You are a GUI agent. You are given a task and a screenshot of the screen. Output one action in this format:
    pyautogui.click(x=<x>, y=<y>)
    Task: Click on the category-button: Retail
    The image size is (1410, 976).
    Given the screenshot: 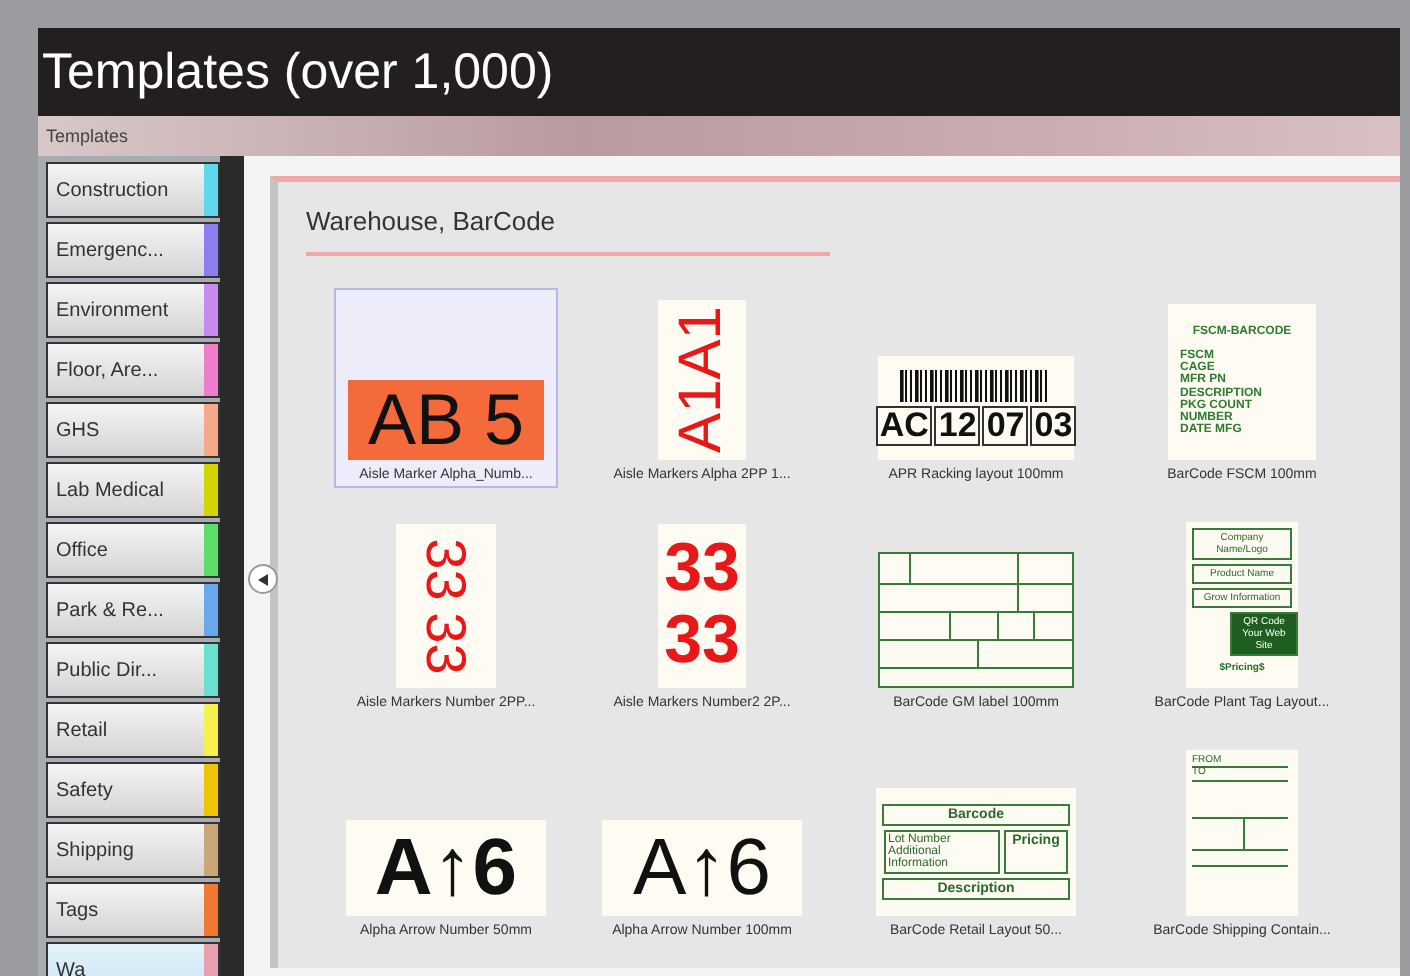 What is the action you would take?
    pyautogui.click(x=133, y=730)
    